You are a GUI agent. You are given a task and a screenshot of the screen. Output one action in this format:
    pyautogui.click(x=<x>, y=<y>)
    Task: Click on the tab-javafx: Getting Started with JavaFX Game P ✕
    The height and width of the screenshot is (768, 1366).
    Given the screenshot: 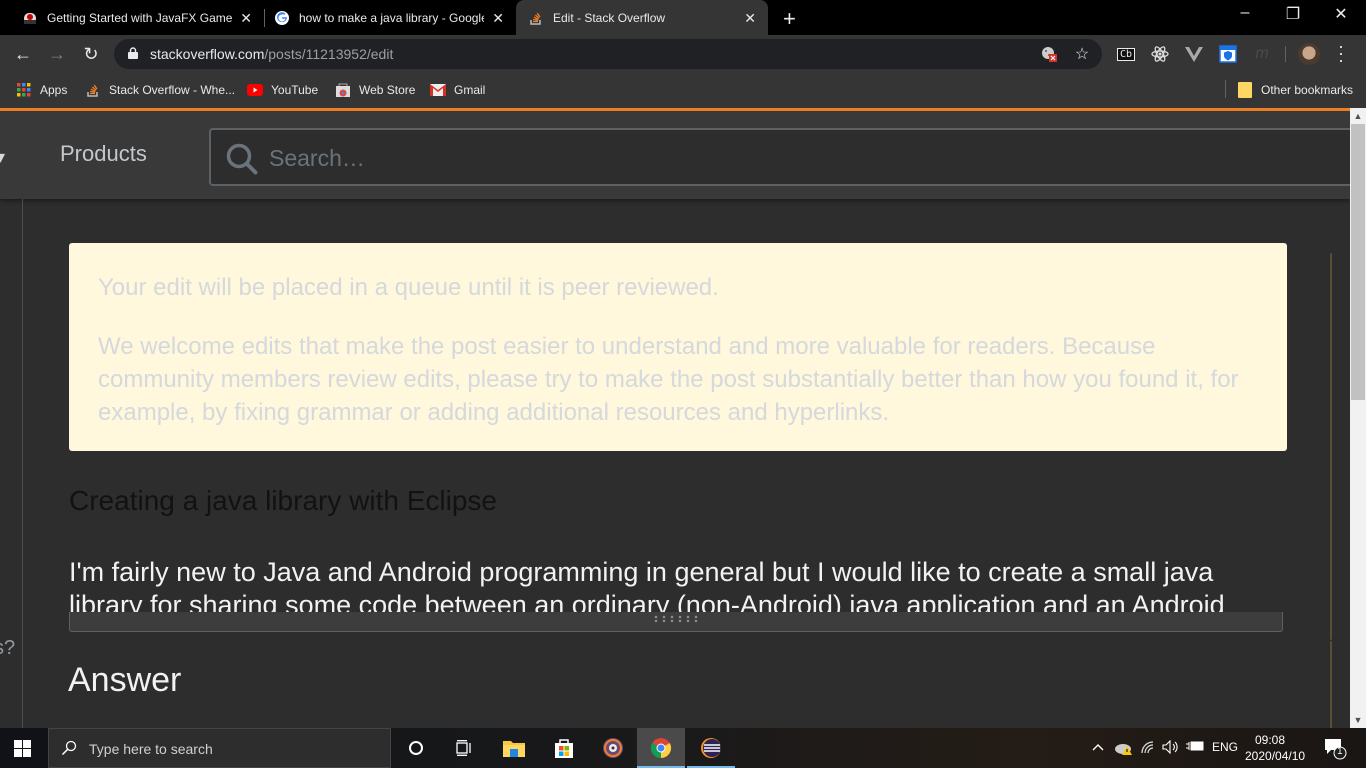 What is the action you would take?
    pyautogui.click(x=139, y=17)
    